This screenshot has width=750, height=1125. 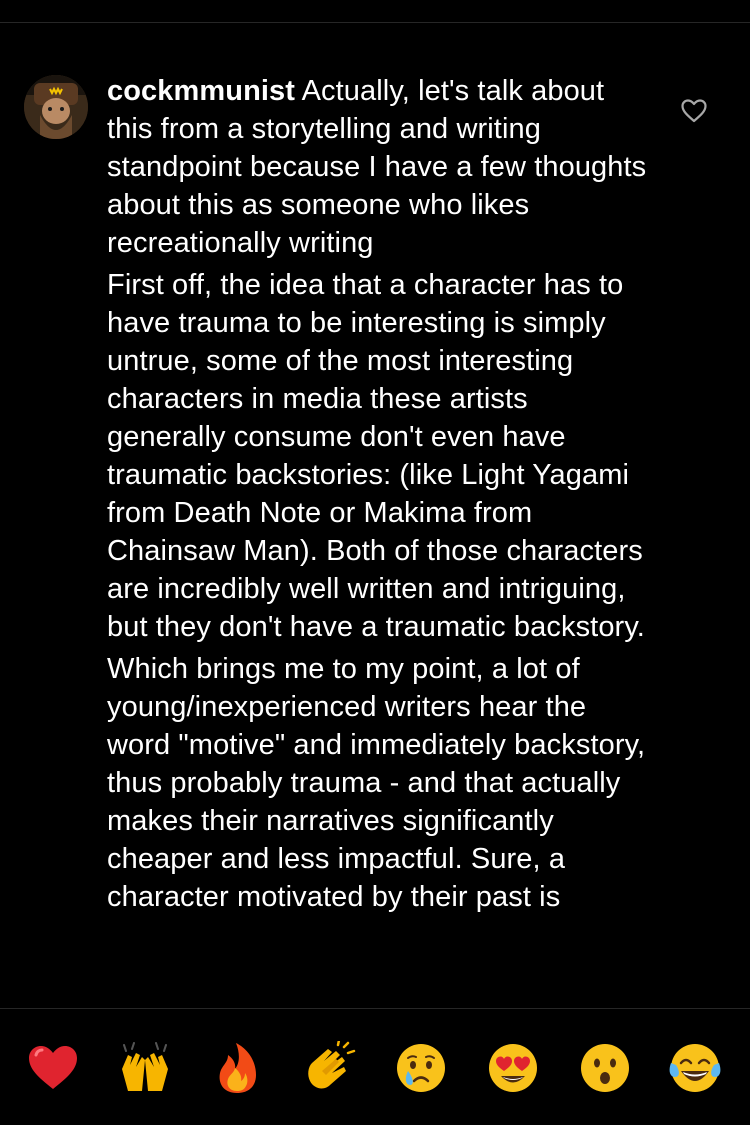 What do you see at coordinates (145, 1068) in the screenshot?
I see `raising-hands-emoji` at bounding box center [145, 1068].